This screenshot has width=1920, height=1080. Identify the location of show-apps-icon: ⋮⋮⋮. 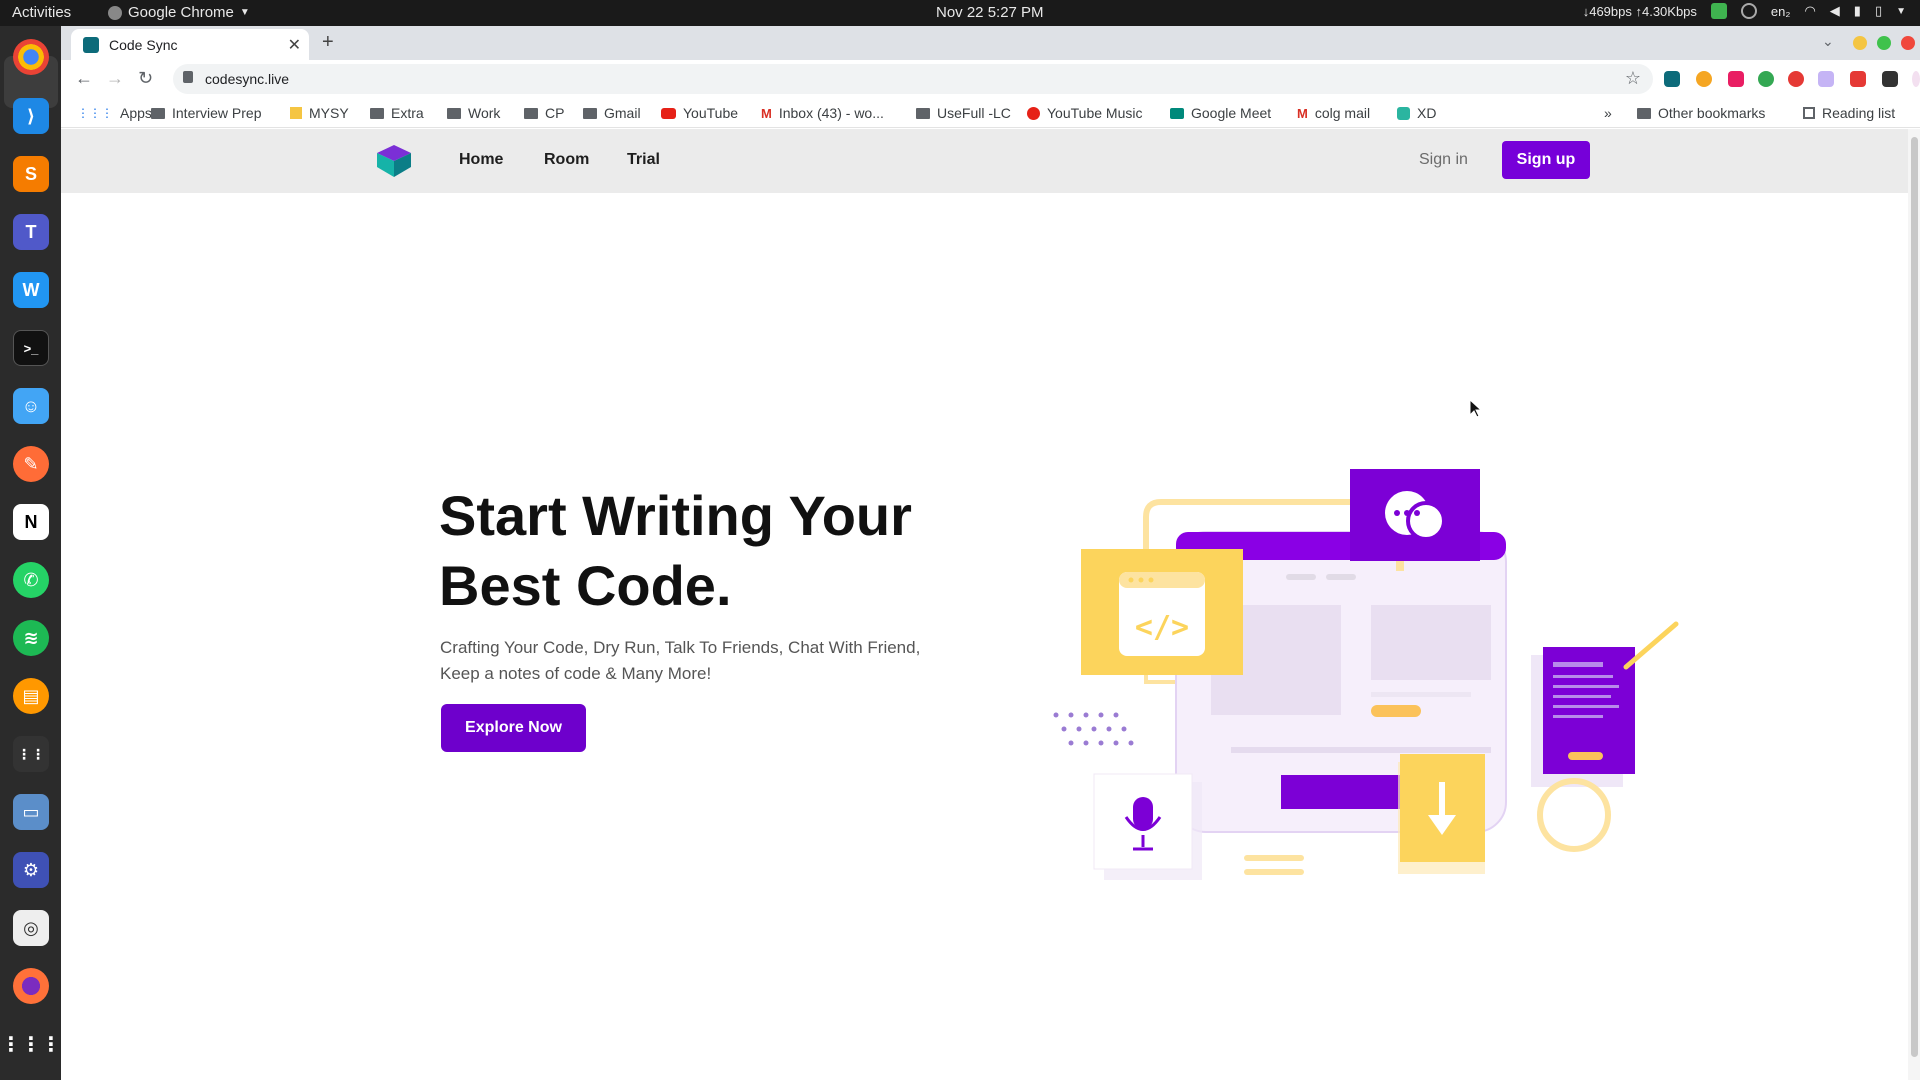
(31, 1044).